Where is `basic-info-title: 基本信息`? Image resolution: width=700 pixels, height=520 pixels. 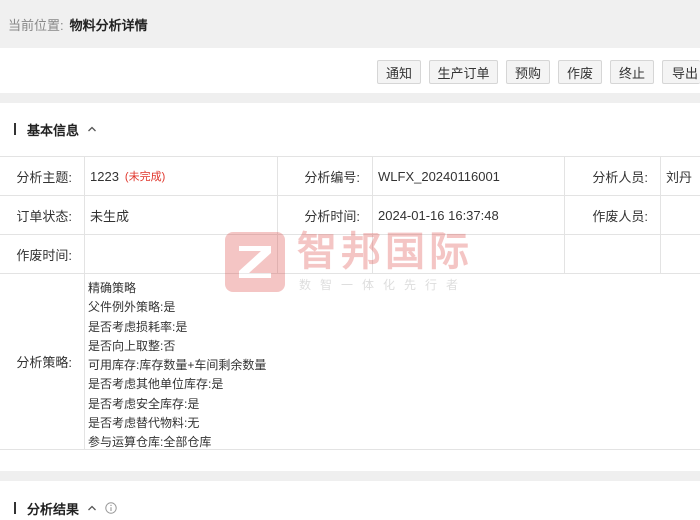
basic-info-title: 基本信息 is located at coordinates (53, 130).